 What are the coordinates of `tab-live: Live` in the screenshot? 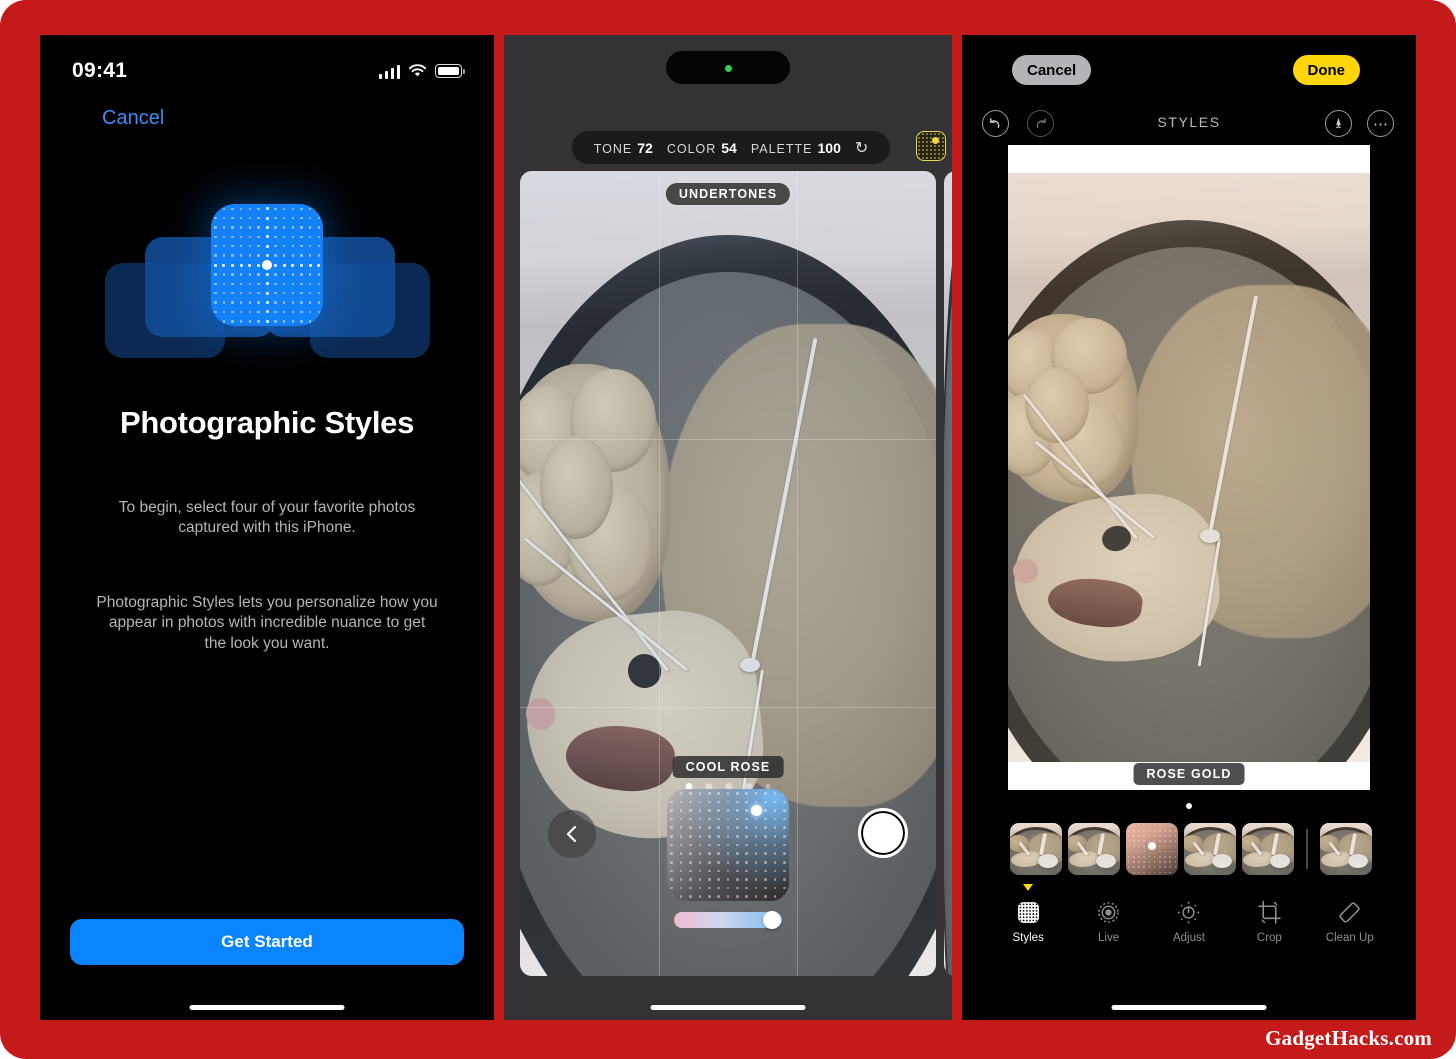 It's located at (1109, 922).